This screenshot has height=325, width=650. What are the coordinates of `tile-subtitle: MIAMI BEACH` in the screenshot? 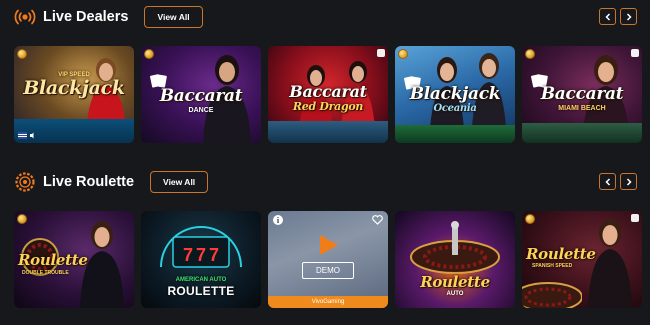 It's located at (582, 108).